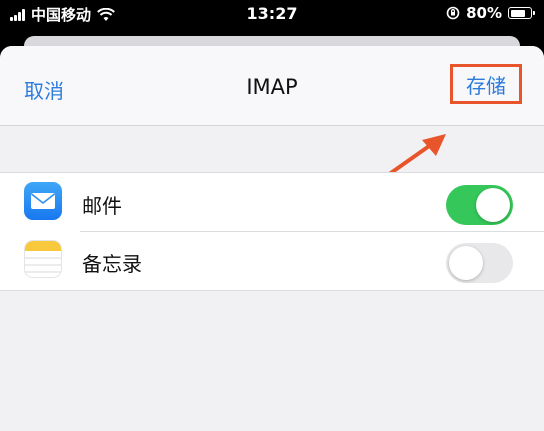  What do you see at coordinates (43, 201) in the screenshot?
I see `mail-icon` at bounding box center [43, 201].